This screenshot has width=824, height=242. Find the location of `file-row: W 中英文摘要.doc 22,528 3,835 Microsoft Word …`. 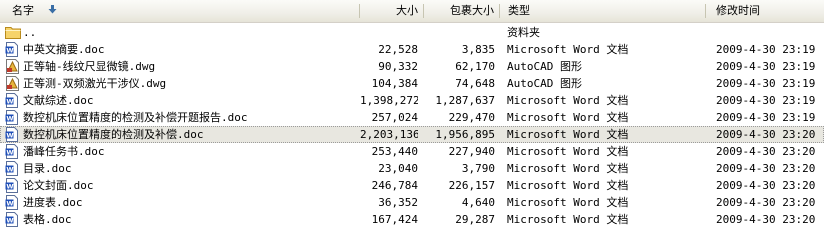

file-row: W 中英文摘要.doc 22,528 3,835 Microsoft Word … is located at coordinates (412, 49).